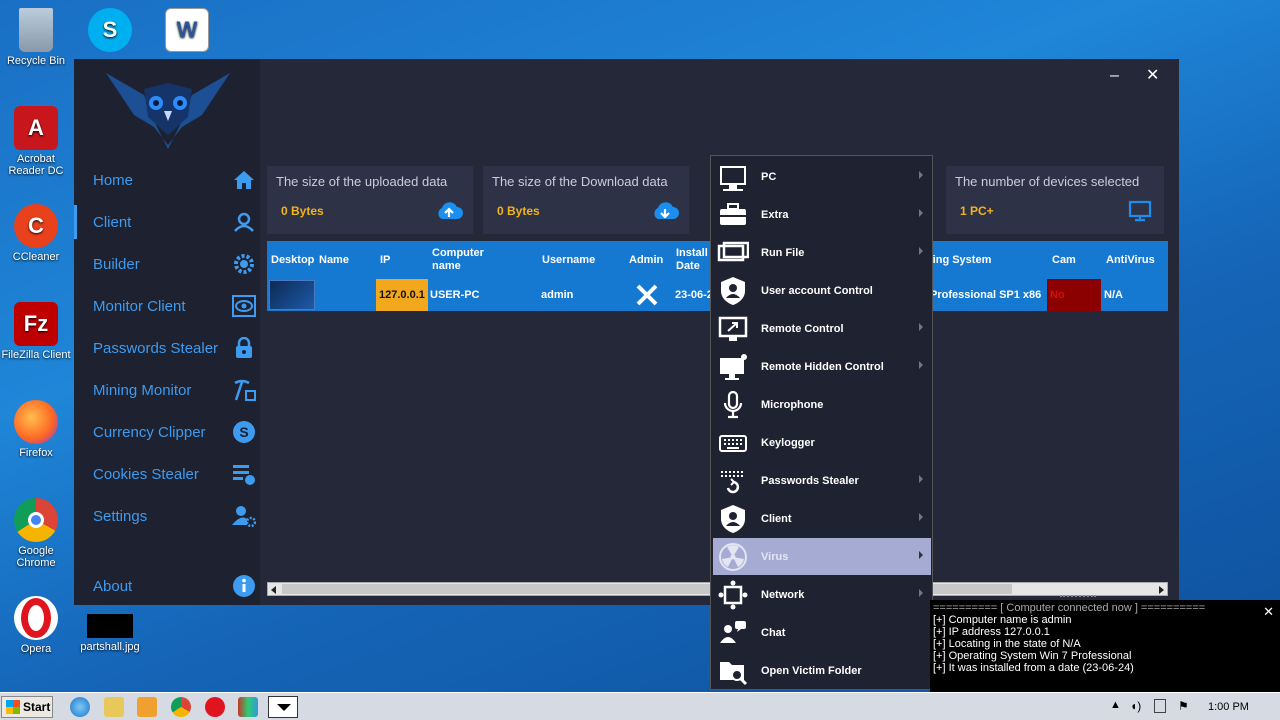 Image resolution: width=1280 pixels, height=720 pixels. Describe the element at coordinates (1078, 597) in the screenshot. I see `notification-drag-handle` at that location.